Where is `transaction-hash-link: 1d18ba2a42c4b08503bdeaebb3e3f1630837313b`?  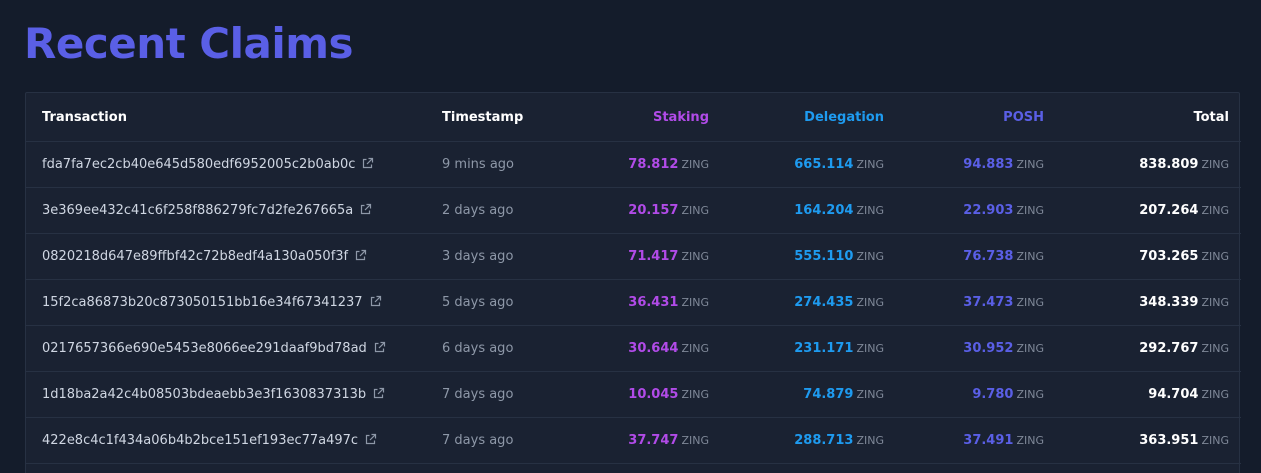 transaction-hash-link: 1d18ba2a42c4b08503bdeaebb3e3f1630837313b is located at coordinates (204, 394).